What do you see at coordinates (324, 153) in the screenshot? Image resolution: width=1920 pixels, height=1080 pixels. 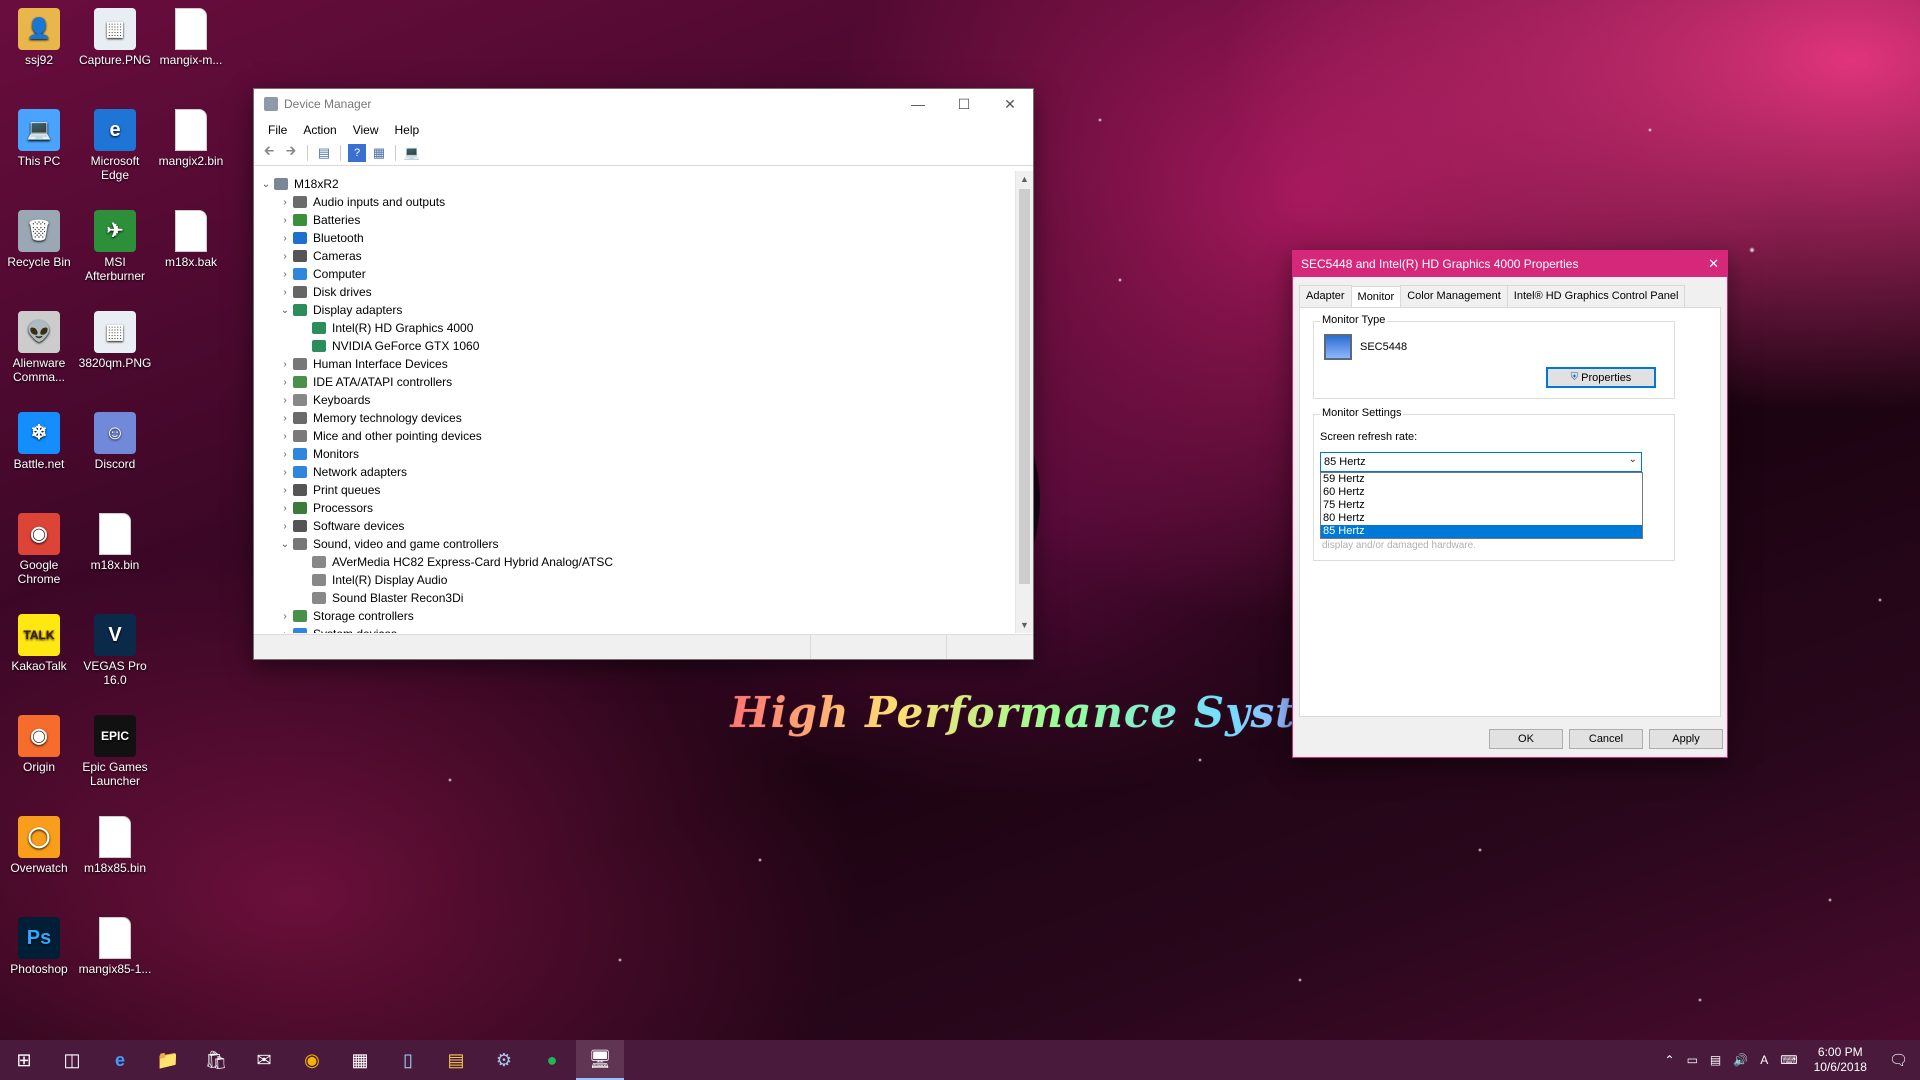 I see `show-hide-icon: ▤` at bounding box center [324, 153].